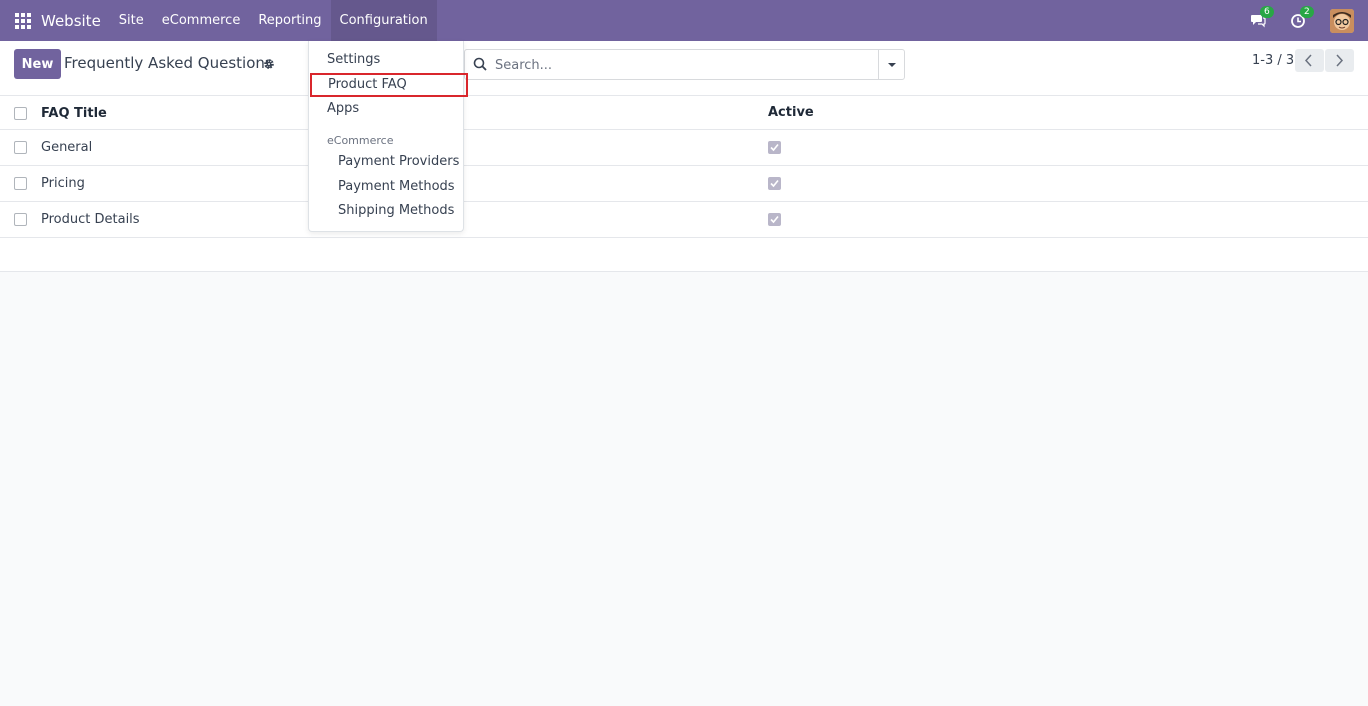  What do you see at coordinates (71, 21) in the screenshot?
I see `app-brand: Website` at bounding box center [71, 21].